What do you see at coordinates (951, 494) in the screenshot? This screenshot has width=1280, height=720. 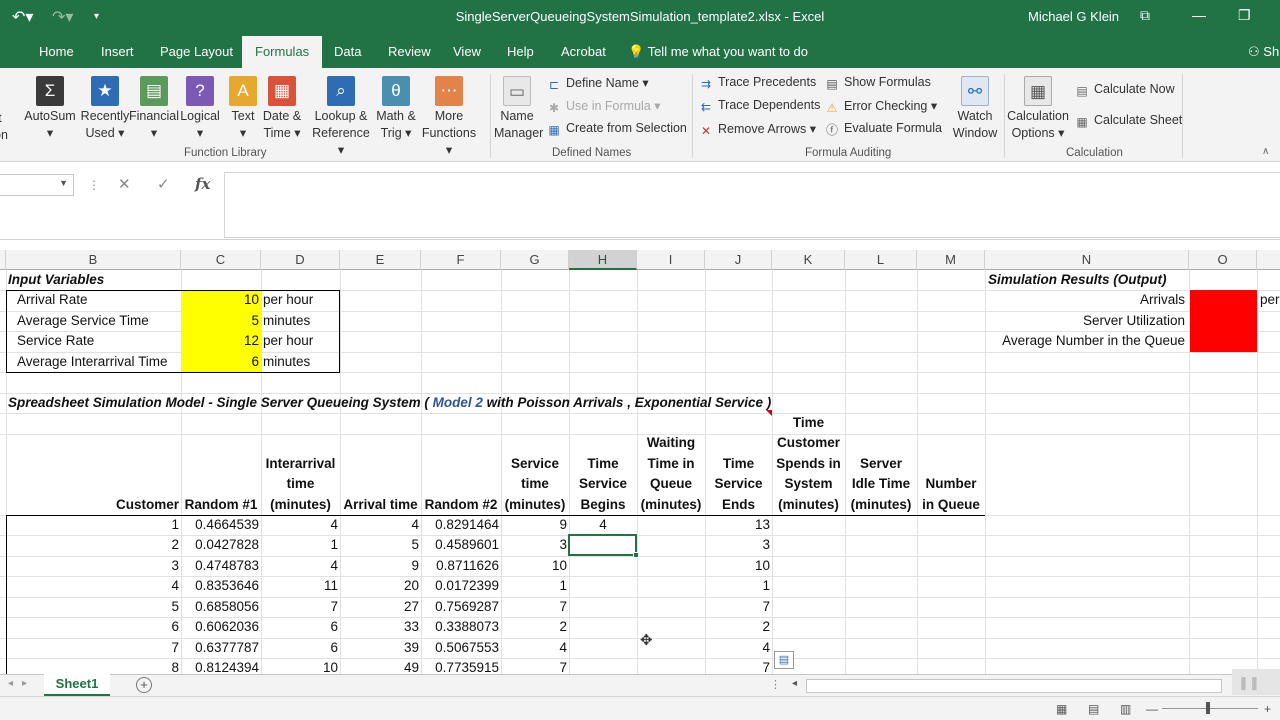 I see `table-header-m: Number in Queue` at bounding box center [951, 494].